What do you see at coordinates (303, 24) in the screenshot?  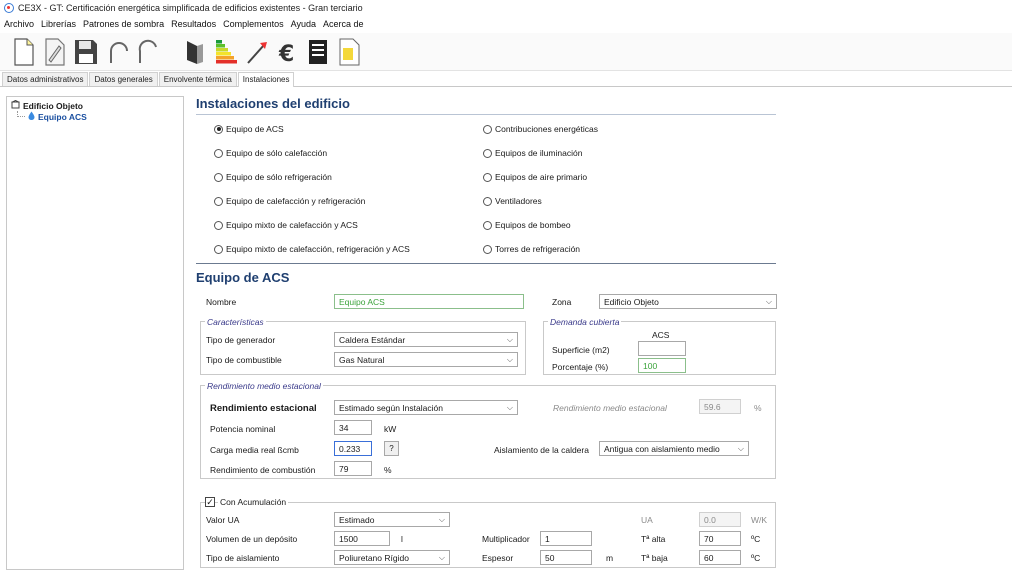 I see `menu-ayuda: Ayuda` at bounding box center [303, 24].